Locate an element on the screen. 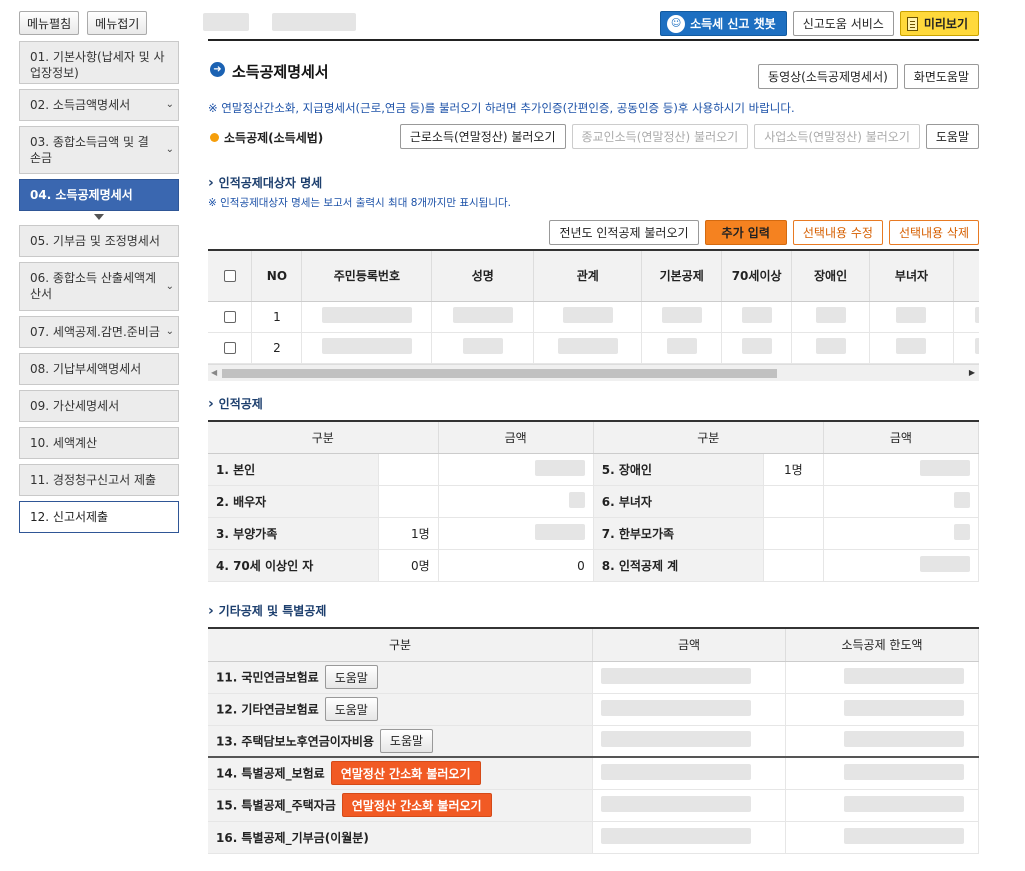 This screenshot has width=1025, height=871. col-no: NO is located at coordinates (277, 276).